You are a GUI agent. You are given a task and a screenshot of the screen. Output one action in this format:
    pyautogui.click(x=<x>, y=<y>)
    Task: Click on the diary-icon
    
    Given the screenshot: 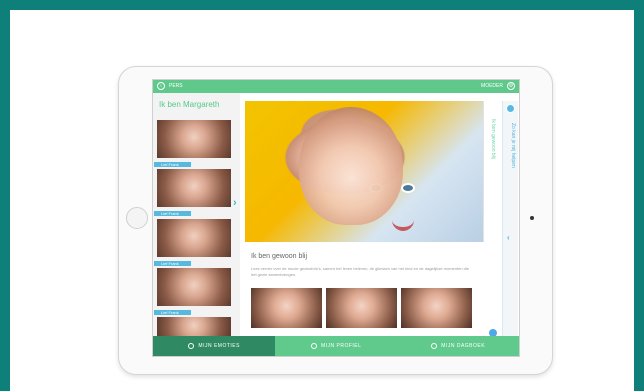 What is the action you would take?
    pyautogui.click(x=433, y=346)
    